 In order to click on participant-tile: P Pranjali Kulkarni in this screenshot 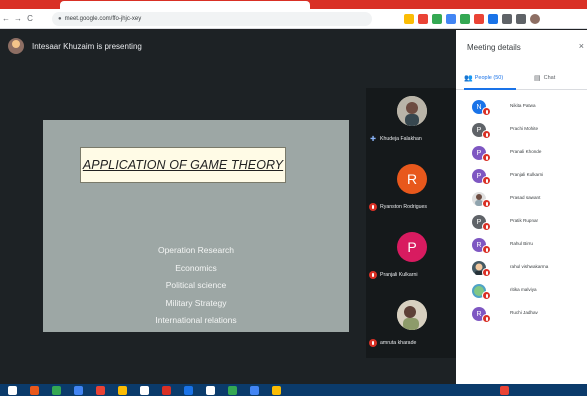, I will do `click(411, 258)`.